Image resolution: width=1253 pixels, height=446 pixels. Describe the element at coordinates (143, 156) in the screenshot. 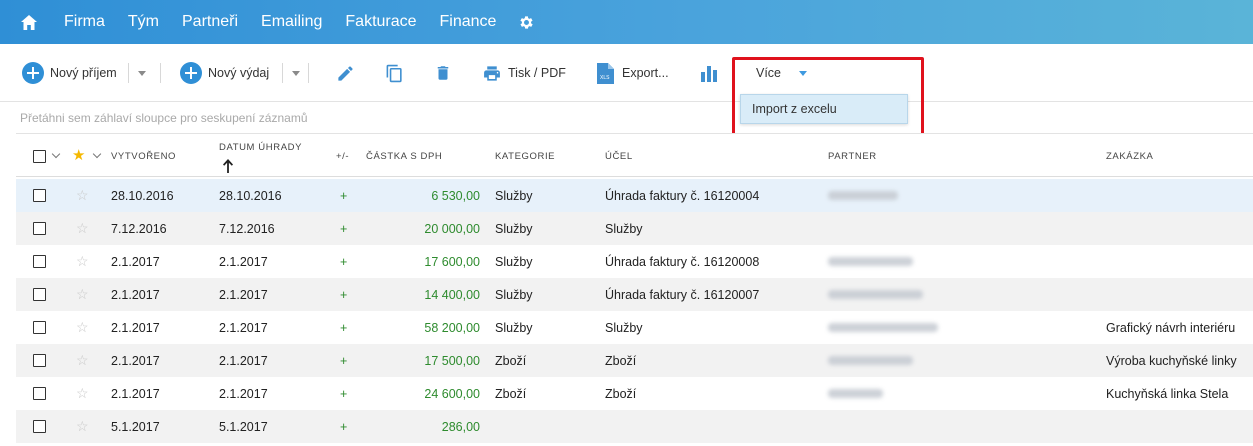

I see `column-created: VYTVOŘENO` at that location.